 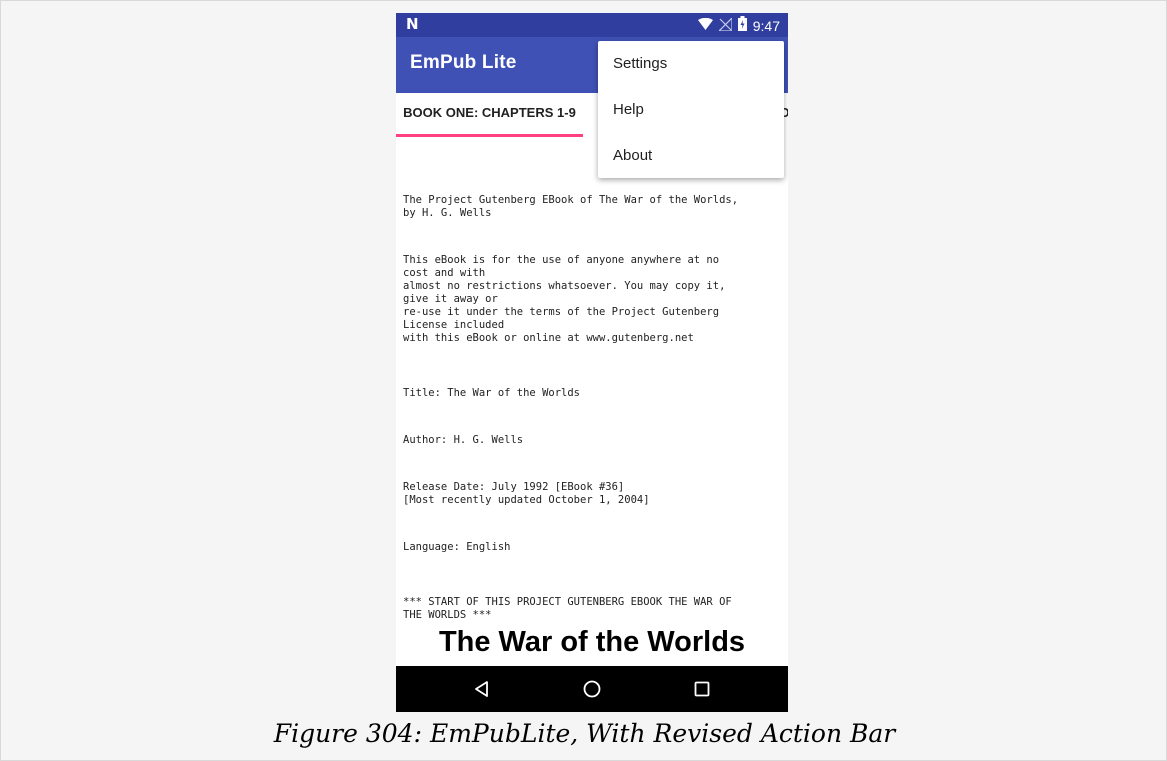 What do you see at coordinates (463, 440) in the screenshot?
I see `book-paragraph: Author: H. G. Wells` at bounding box center [463, 440].